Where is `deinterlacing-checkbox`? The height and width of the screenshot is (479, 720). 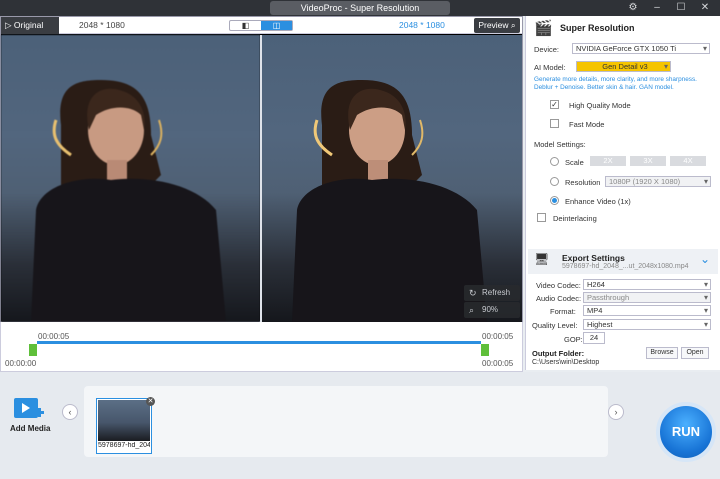
deinterlacing-checkbox is located at coordinates (541, 217).